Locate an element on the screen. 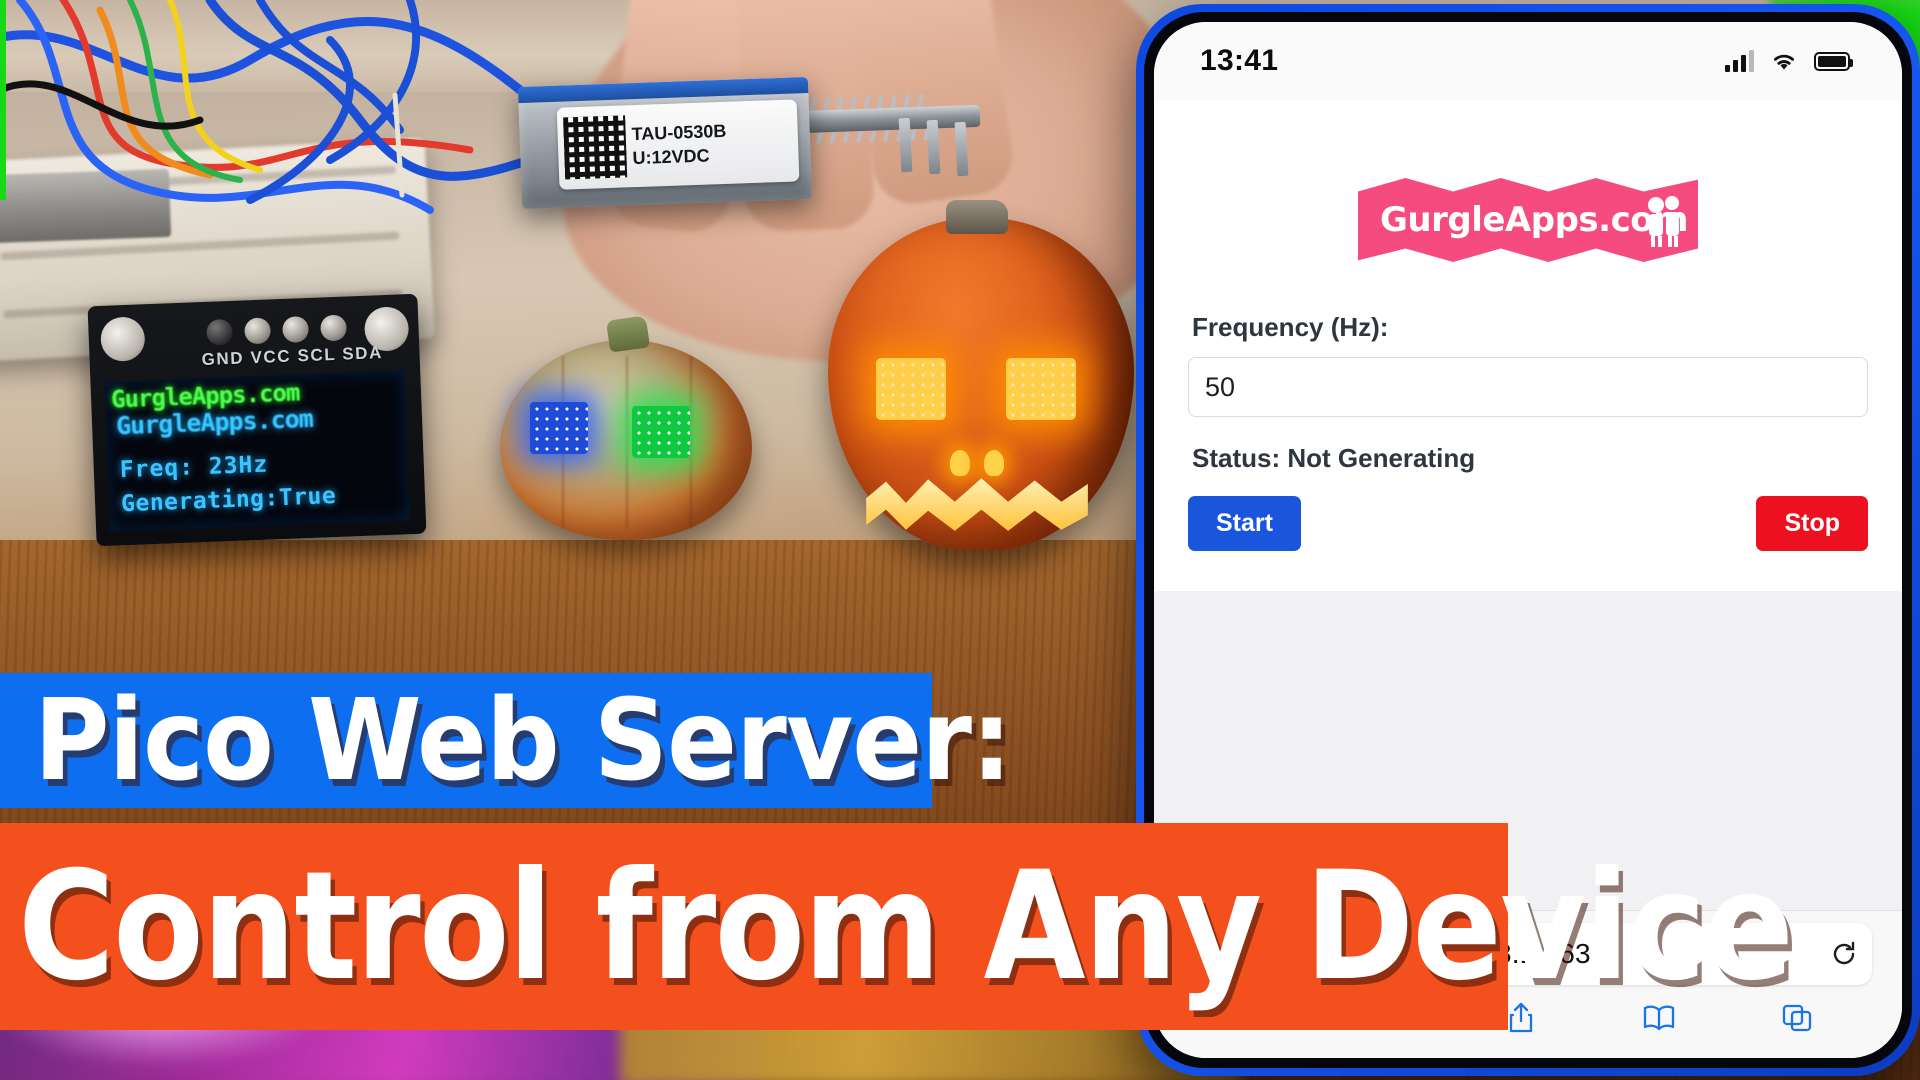  oled-brand: GurgleApps.com is located at coordinates (214, 422).